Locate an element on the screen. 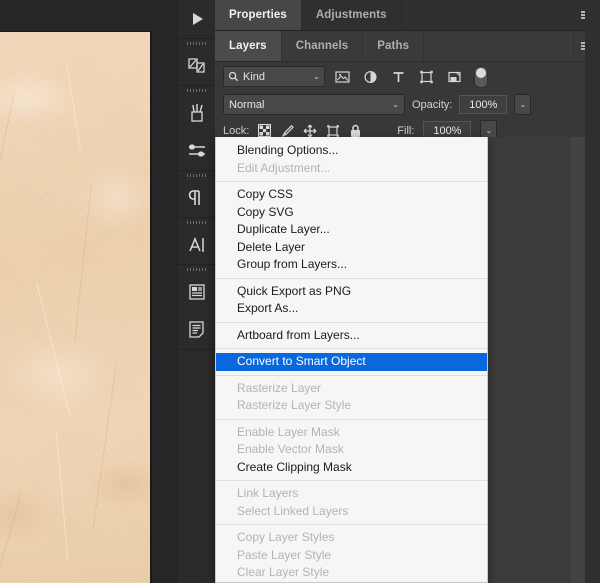 The image size is (600, 583). lock-label: Lock: is located at coordinates (236, 130).